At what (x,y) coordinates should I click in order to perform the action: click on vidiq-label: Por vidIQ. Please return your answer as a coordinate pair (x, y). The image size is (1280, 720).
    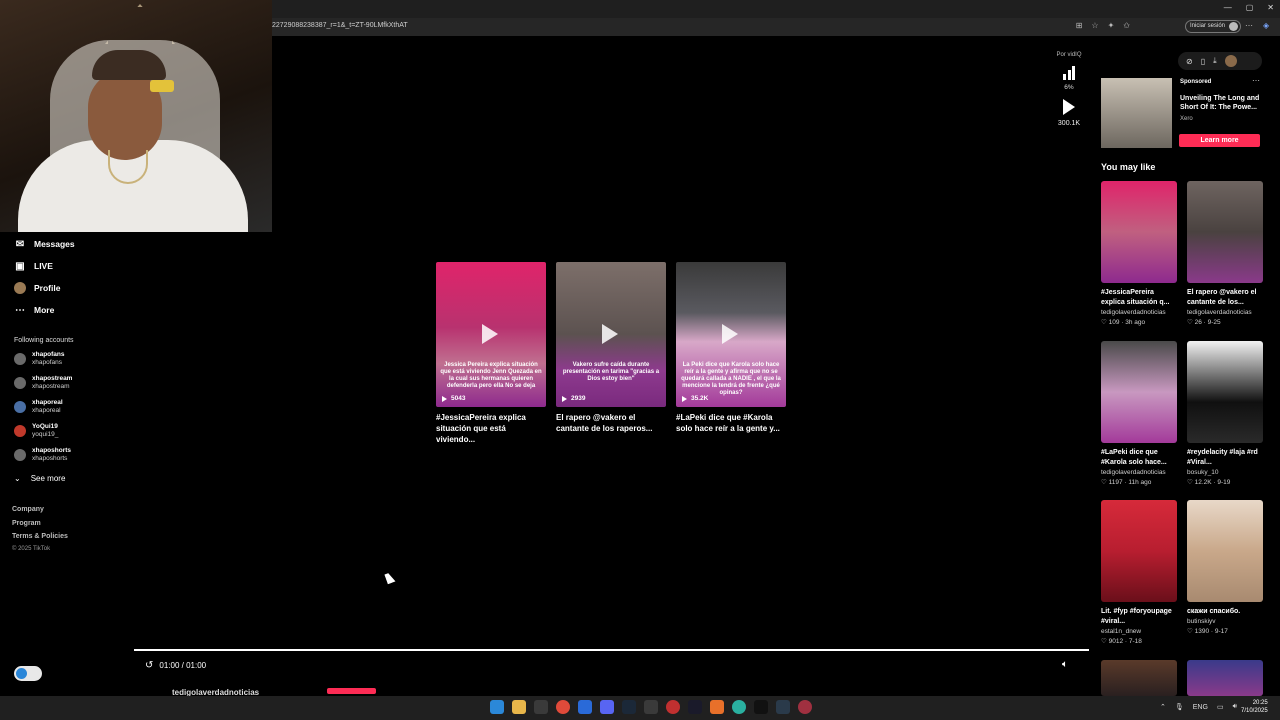
    Looking at the image, I should click on (1069, 55).